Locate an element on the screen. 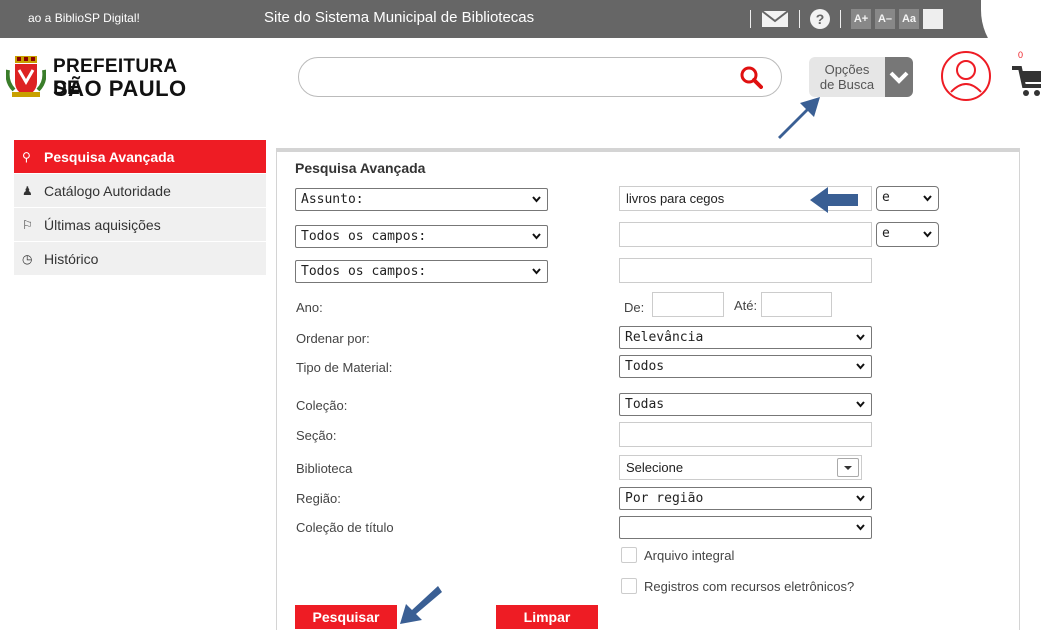 This screenshot has height=630, width=1041. tipo-material-label: Tipo de Material: is located at coordinates (344, 367).